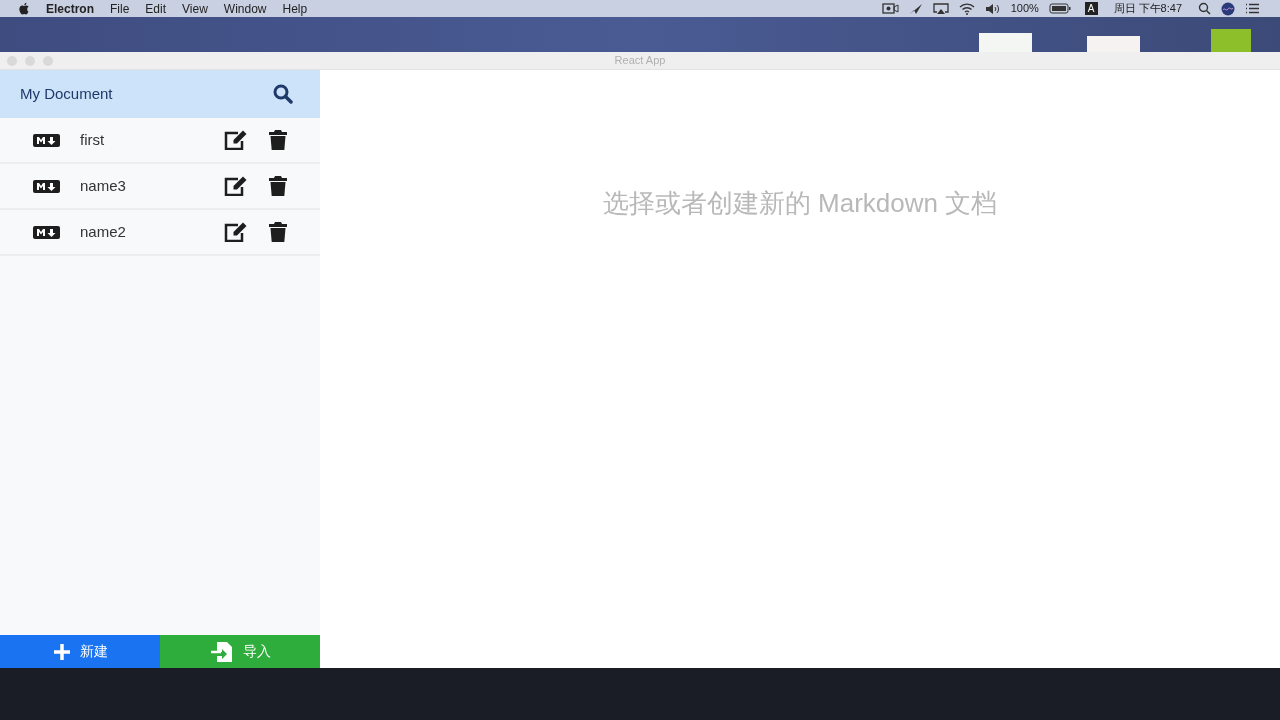 The width and height of the screenshot is (1280, 720). Describe the element at coordinates (992, 8) in the screenshot. I see `volume-icon` at that location.